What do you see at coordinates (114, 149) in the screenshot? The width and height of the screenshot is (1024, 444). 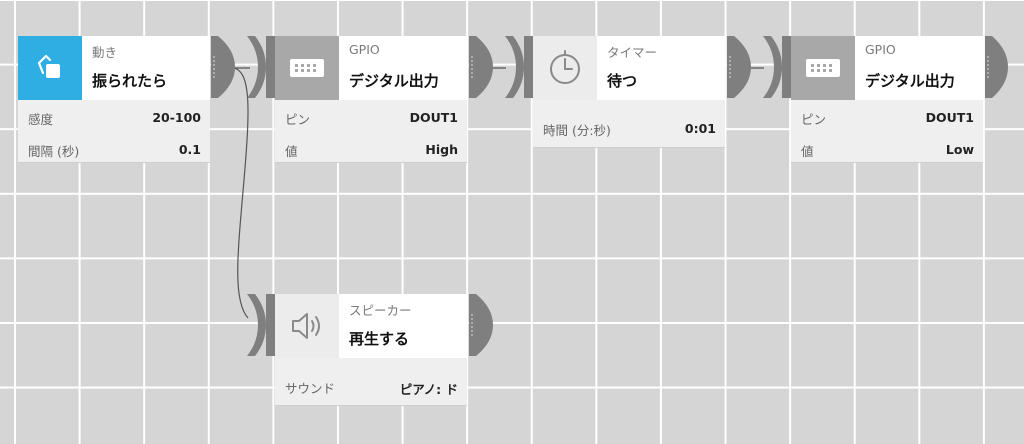 I see `property-row: 間隔 (秒) 0.1` at bounding box center [114, 149].